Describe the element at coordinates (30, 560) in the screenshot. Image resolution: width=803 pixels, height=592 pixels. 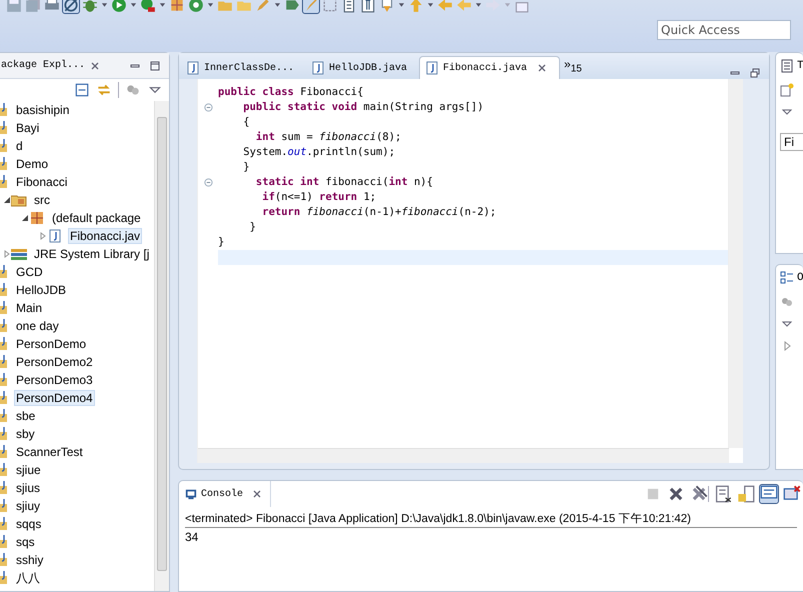
I see `tree-item: sshiy` at that location.